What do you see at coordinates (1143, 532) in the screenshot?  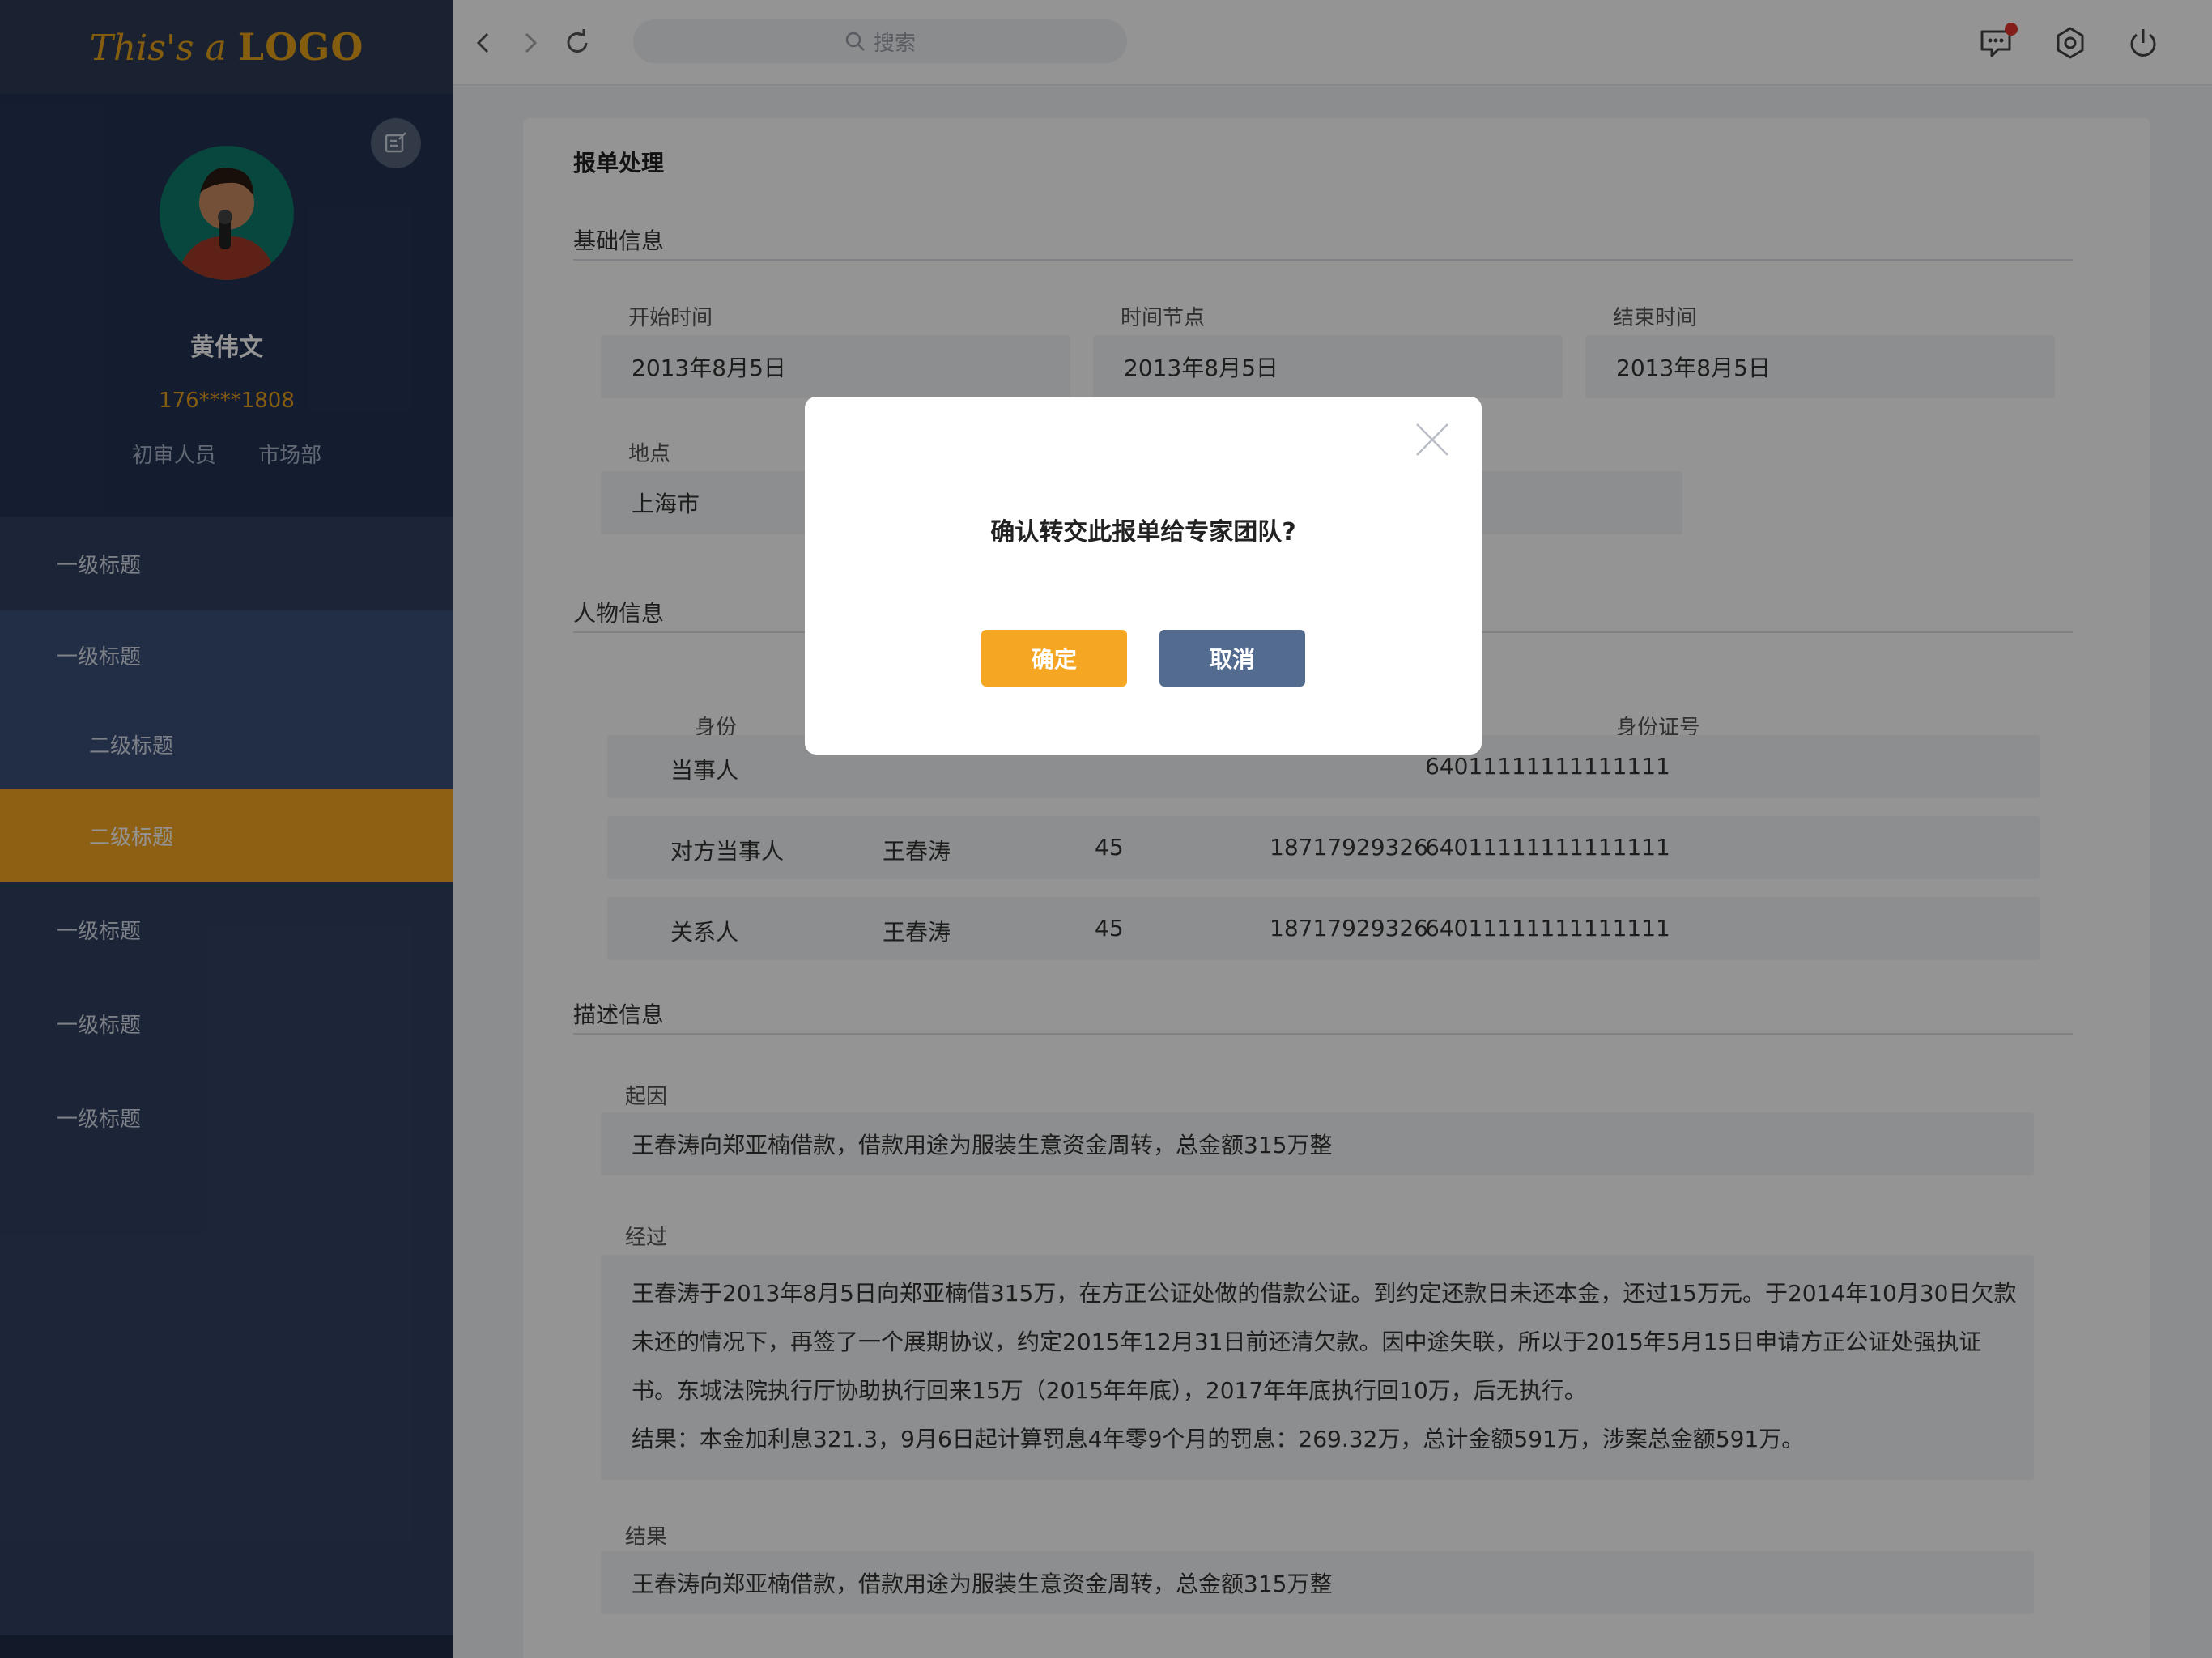 I see `dialog-message: 确认转交此报单给专家团队?` at bounding box center [1143, 532].